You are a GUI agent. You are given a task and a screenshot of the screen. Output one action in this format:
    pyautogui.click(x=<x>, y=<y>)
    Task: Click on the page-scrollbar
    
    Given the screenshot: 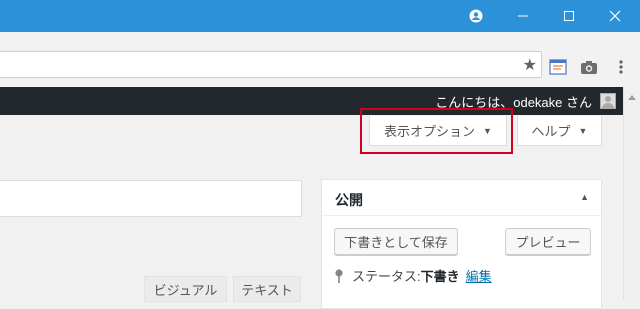 What is the action you would take?
    pyautogui.click(x=631, y=193)
    